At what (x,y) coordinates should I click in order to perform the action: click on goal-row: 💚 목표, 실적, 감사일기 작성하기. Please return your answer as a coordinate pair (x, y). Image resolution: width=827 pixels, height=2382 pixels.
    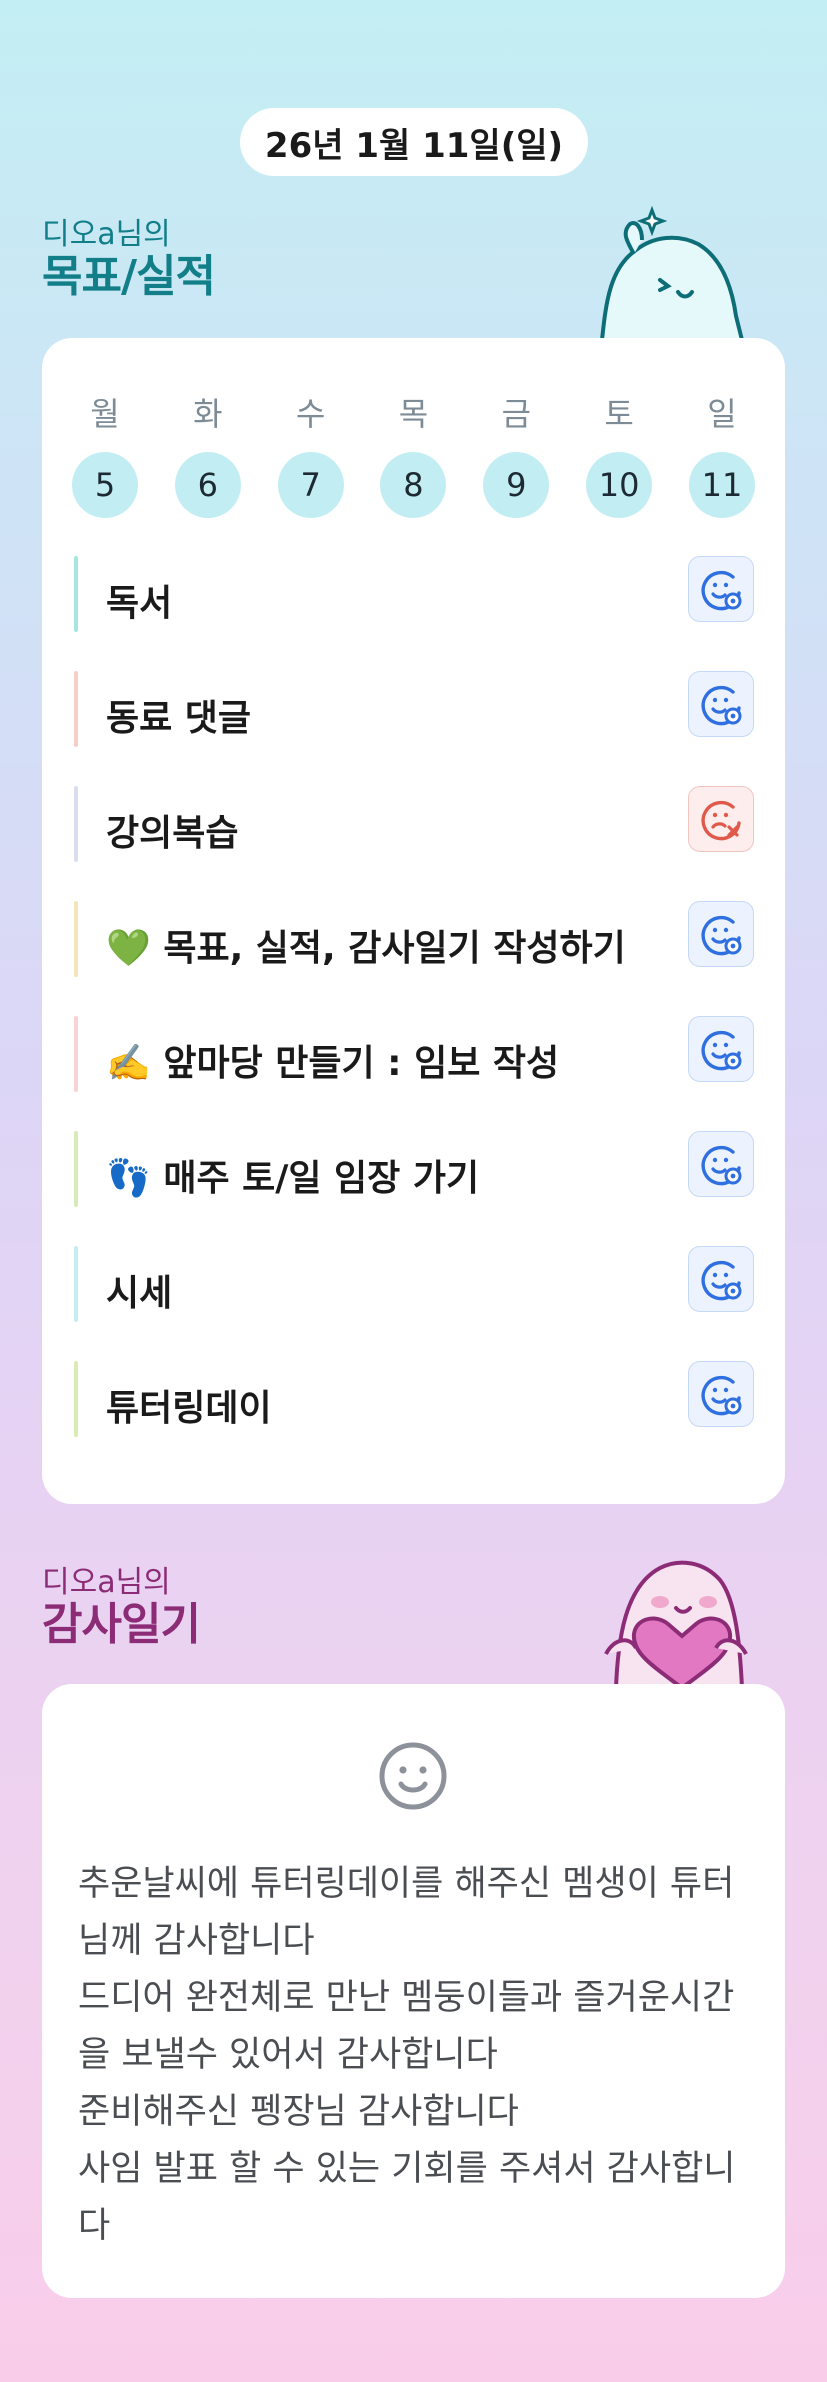
    Looking at the image, I should click on (414, 939).